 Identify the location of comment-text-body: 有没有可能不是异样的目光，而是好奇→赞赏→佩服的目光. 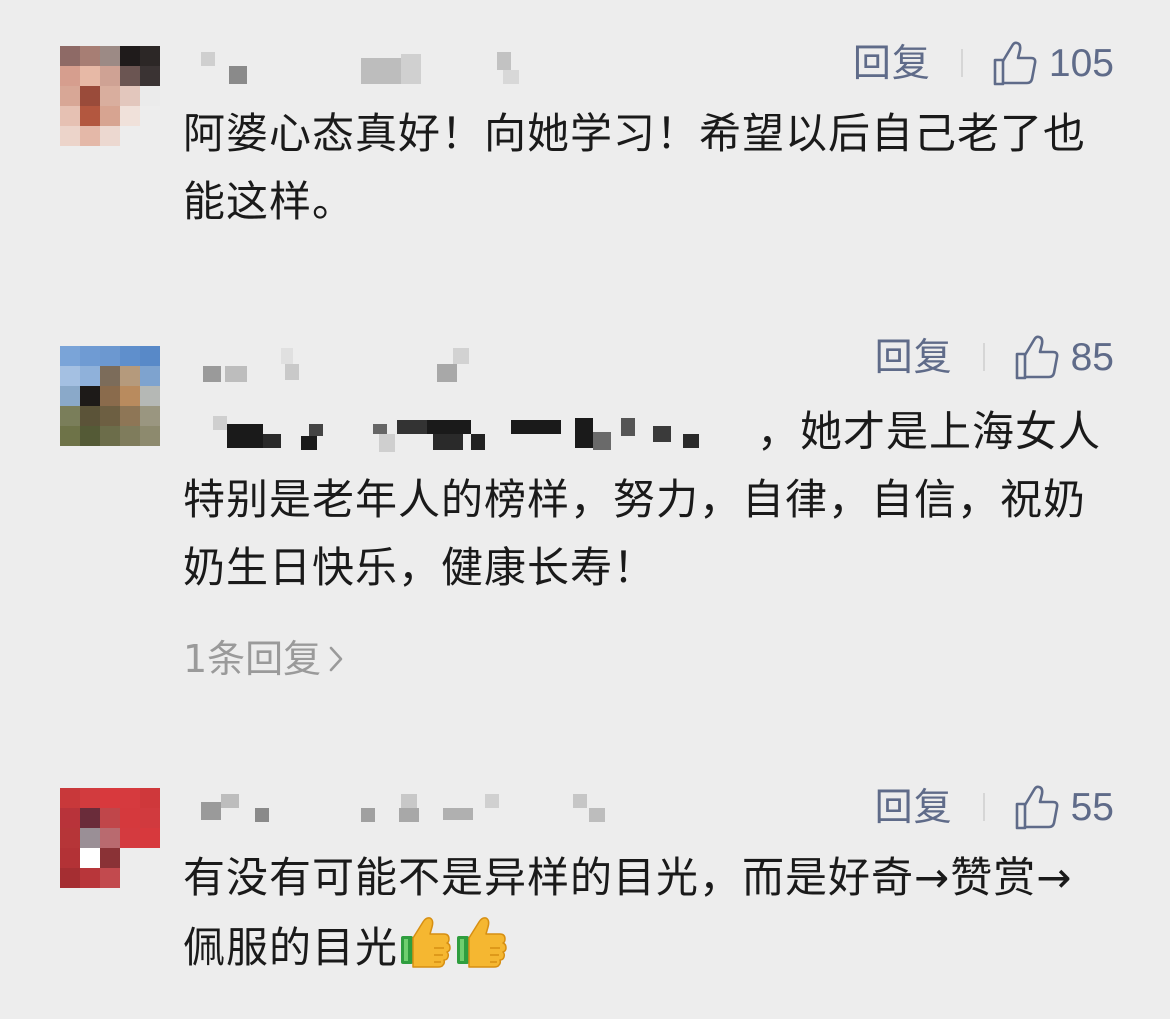
(628, 912).